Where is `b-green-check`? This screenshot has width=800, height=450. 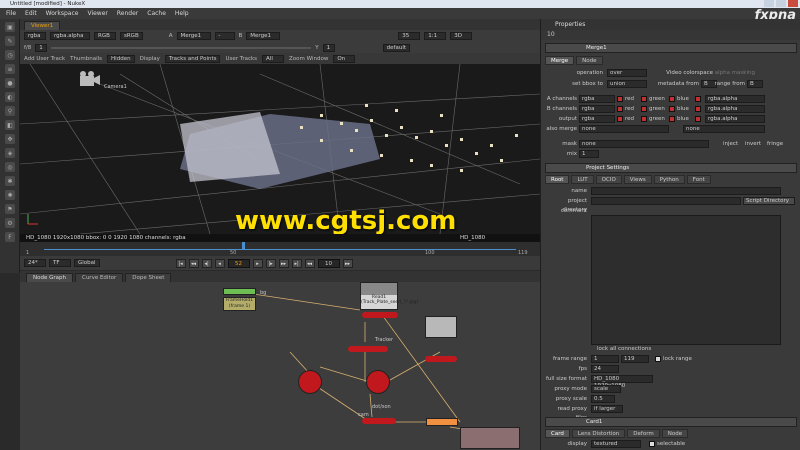
b-green-check is located at coordinates (644, 109).